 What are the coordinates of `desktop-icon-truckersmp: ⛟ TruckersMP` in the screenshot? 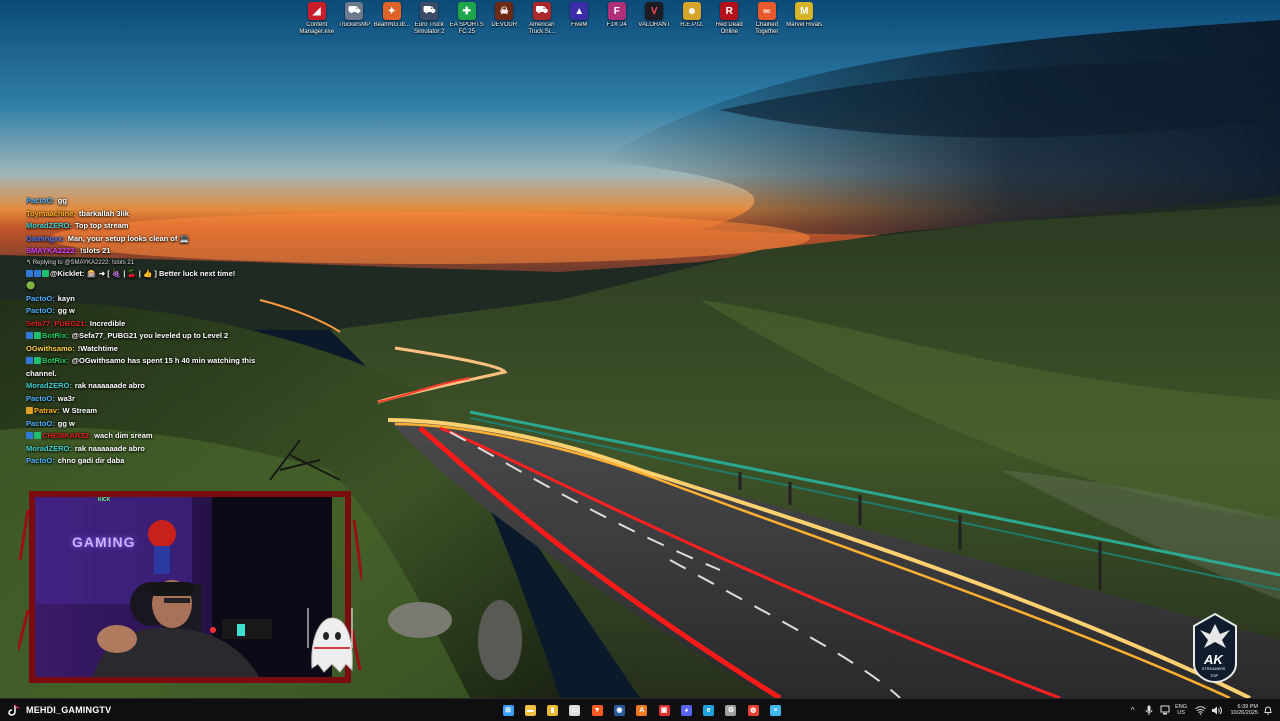 It's located at (355, 22).